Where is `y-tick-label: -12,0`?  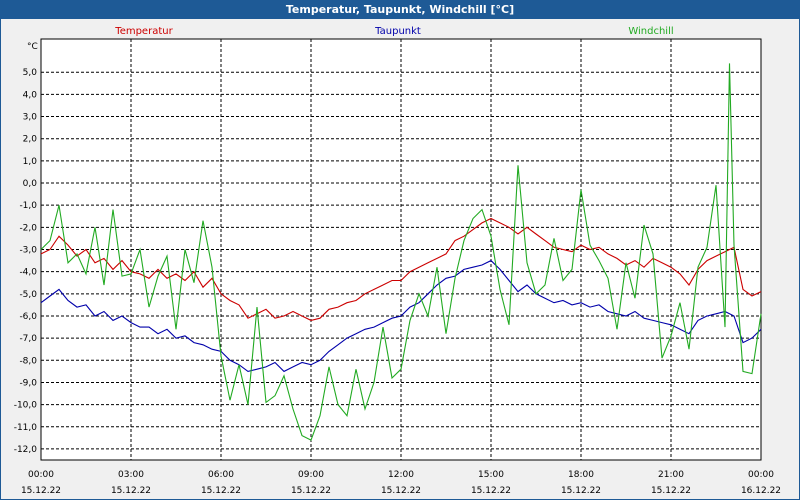
y-tick-label: -12,0 is located at coordinates (26, 450).